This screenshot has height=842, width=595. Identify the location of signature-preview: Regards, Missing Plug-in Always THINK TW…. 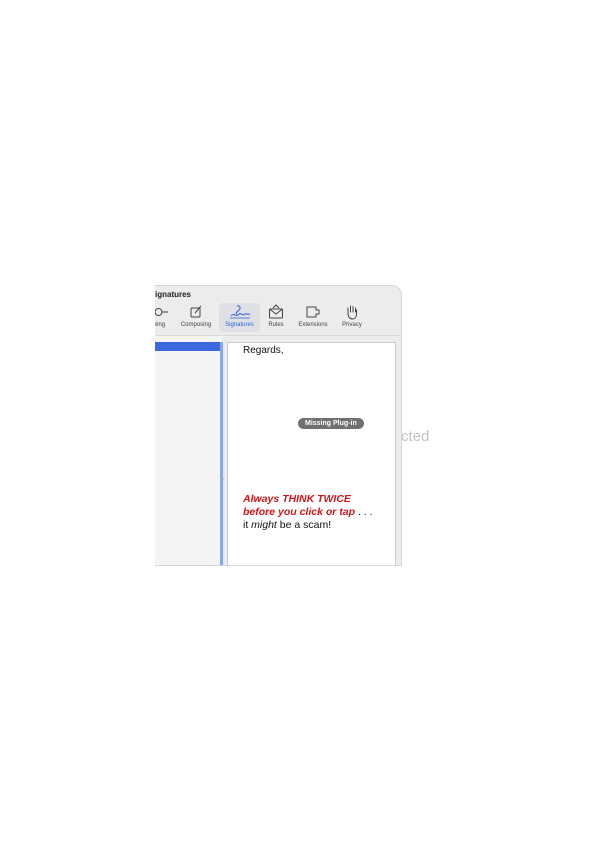
(311, 453).